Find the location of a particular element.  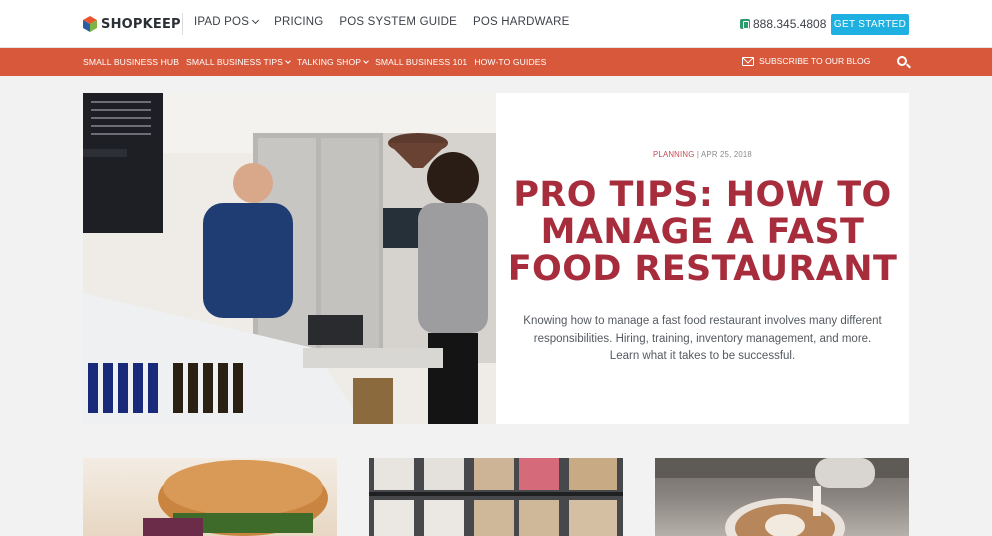

subnav-small-business-tips-label: SMALL BUSINESS TIPS is located at coordinates (234, 62).